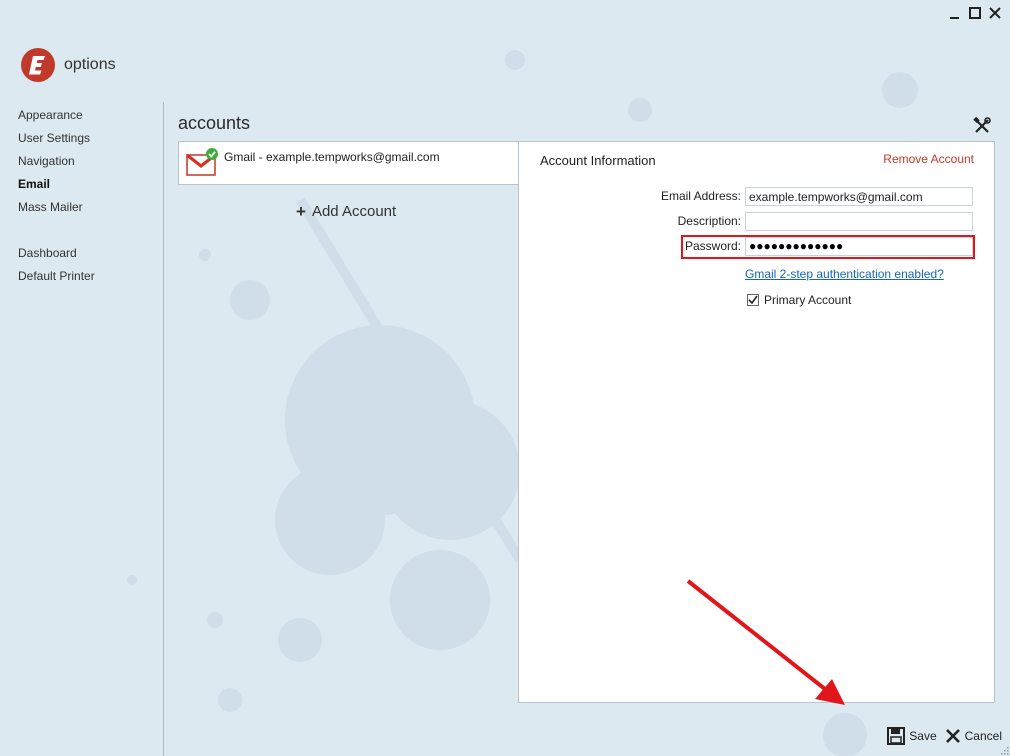 The image size is (1010, 756). Describe the element at coordinates (709, 221) in the screenshot. I see `description-label: Description:` at that location.